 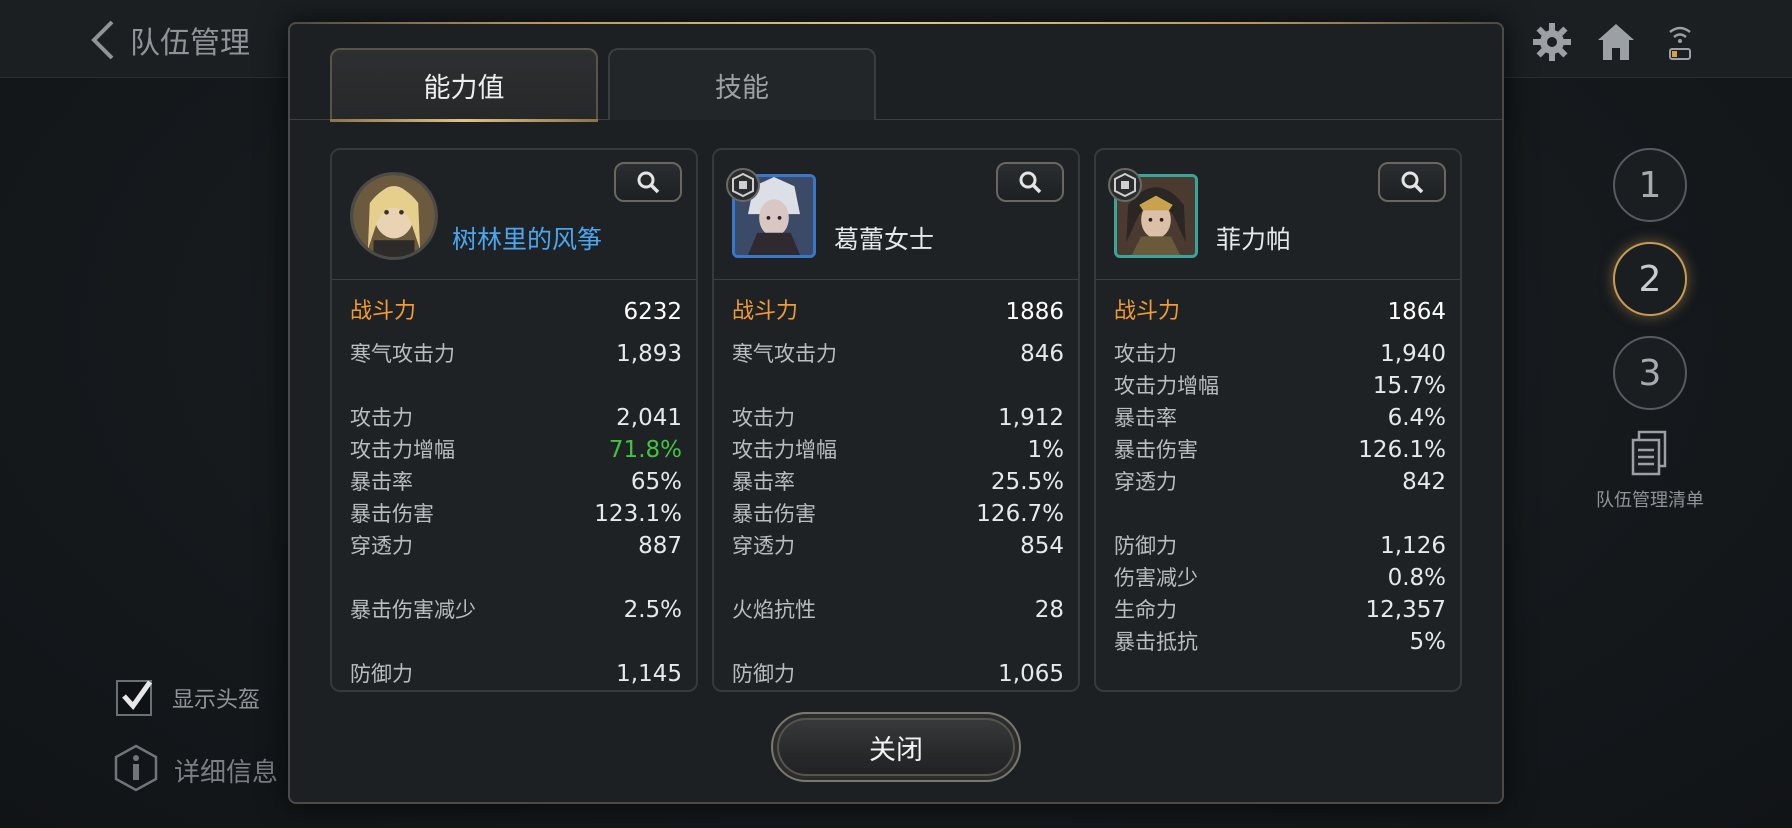 I want to click on stat-row: 攻击力 2,041, so click(x=516, y=418).